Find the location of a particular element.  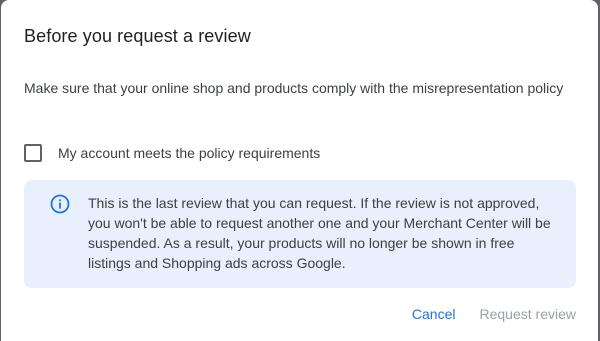

policy-checkbox-row: My account meets the policy requirements is located at coordinates (172, 153).